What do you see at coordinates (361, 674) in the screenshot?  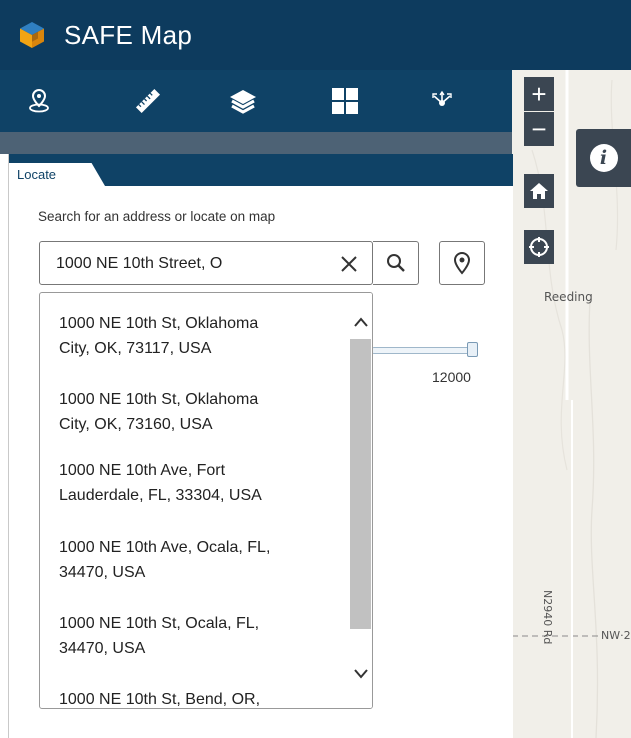 I see `chevron-down-icon` at bounding box center [361, 674].